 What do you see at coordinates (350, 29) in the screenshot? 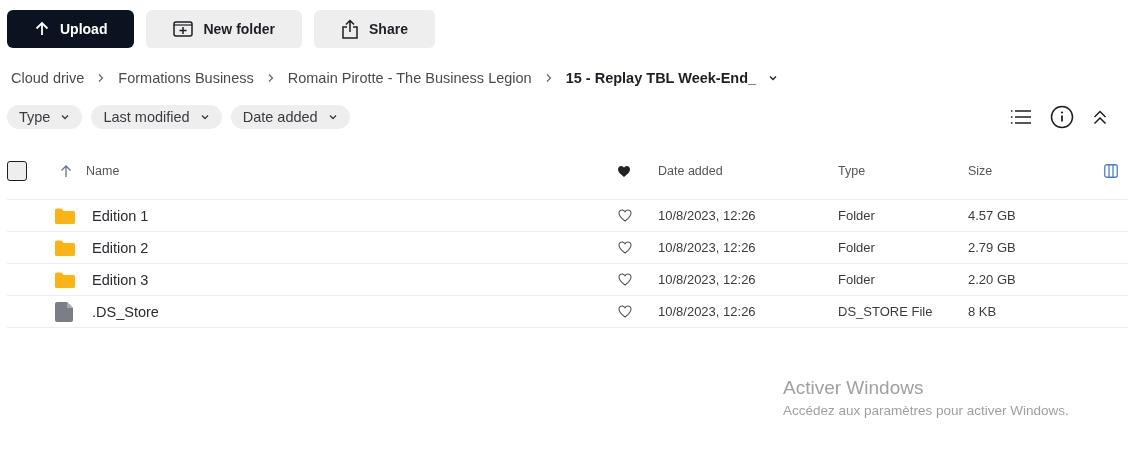
I see `share-icon` at bounding box center [350, 29].